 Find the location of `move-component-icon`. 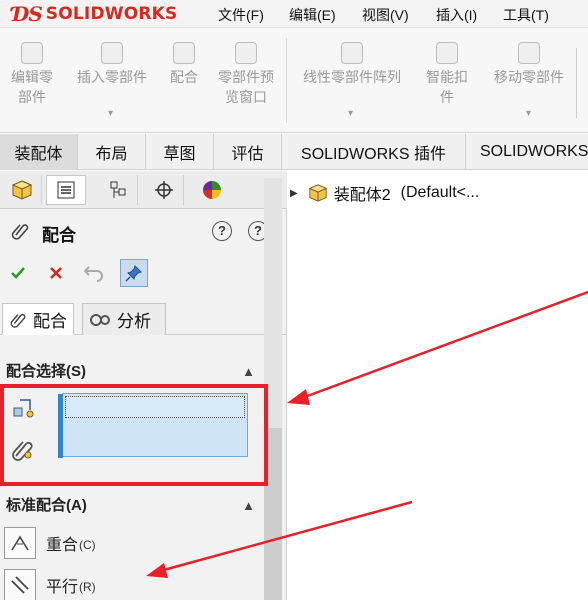

move-component-icon is located at coordinates (529, 53).